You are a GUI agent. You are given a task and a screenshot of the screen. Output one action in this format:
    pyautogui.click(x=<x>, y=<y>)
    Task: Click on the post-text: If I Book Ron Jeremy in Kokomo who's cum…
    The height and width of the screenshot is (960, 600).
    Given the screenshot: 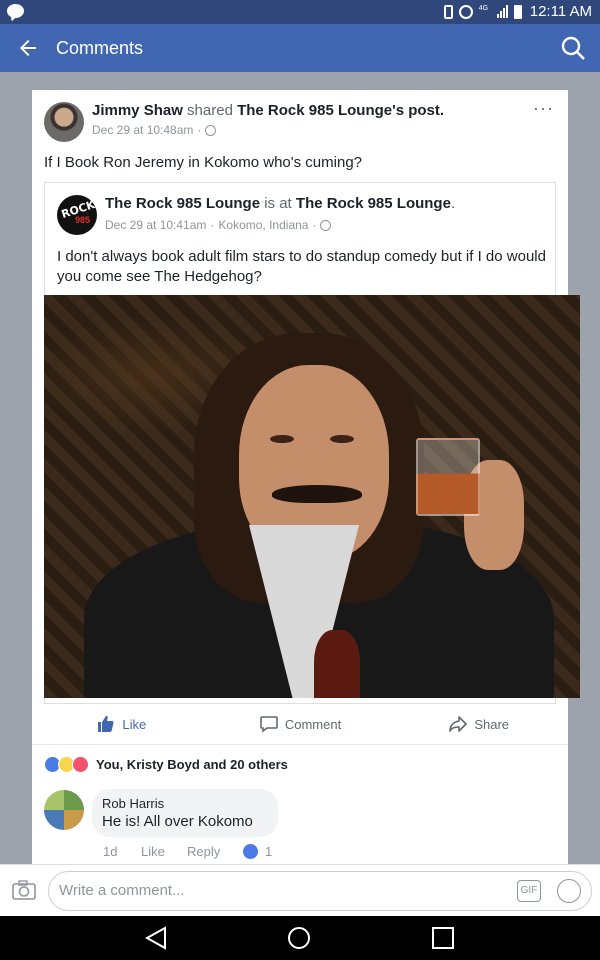 What is the action you would take?
    pyautogui.click(x=203, y=162)
    